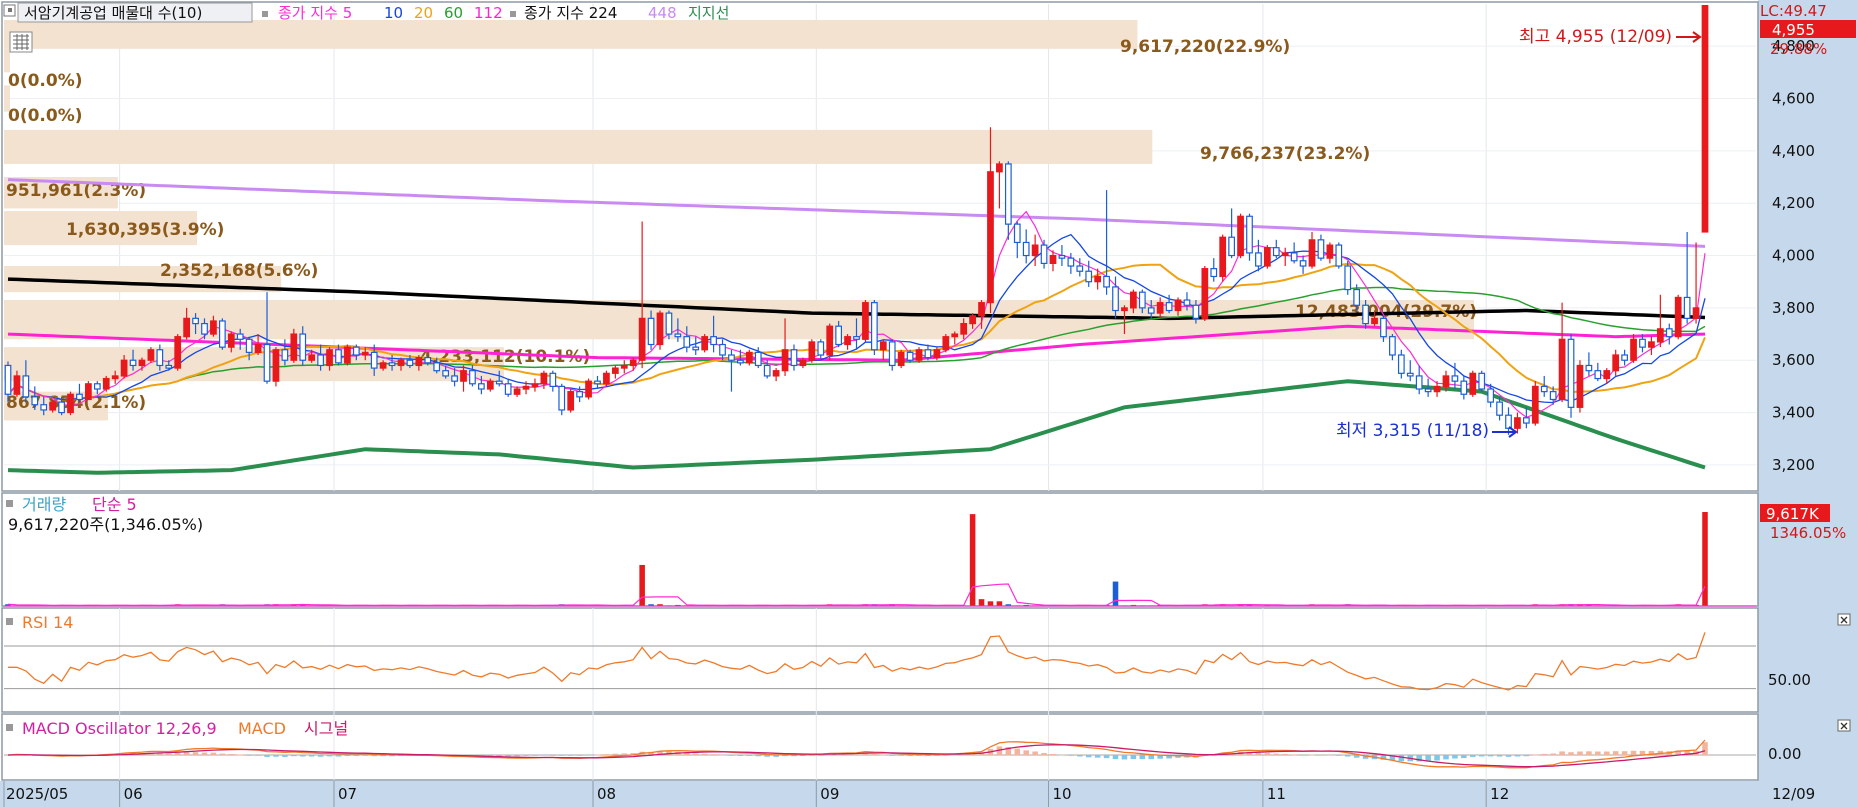 The width and height of the screenshot is (1858, 807). What do you see at coordinates (1705, 559) in the screenshot?
I see `volume-bar` at bounding box center [1705, 559].